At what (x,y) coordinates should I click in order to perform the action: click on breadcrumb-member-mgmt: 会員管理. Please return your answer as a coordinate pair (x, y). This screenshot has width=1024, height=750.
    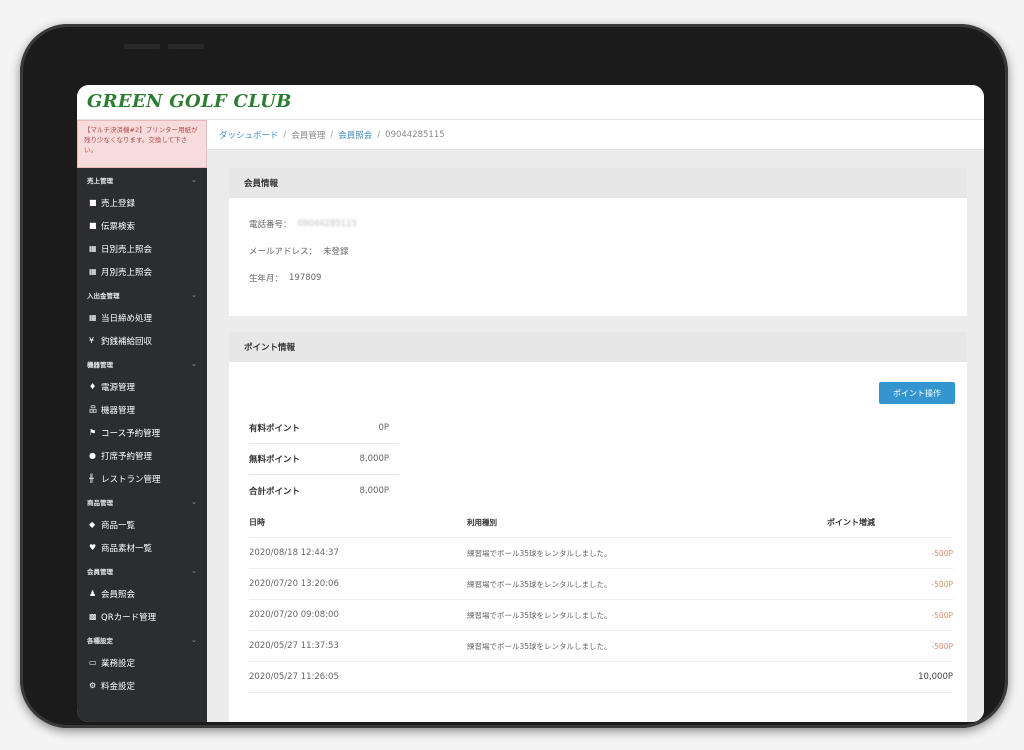
    Looking at the image, I should click on (308, 135).